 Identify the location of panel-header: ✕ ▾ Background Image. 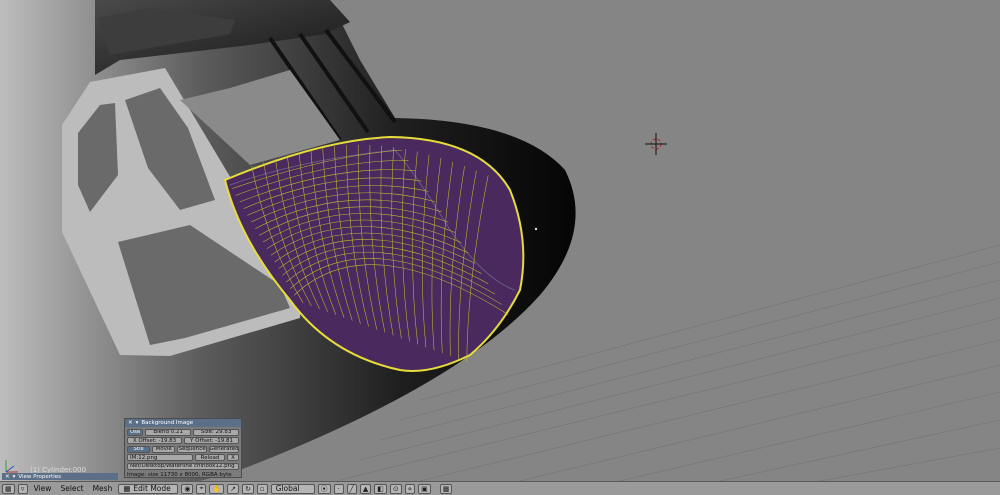
(183, 423).